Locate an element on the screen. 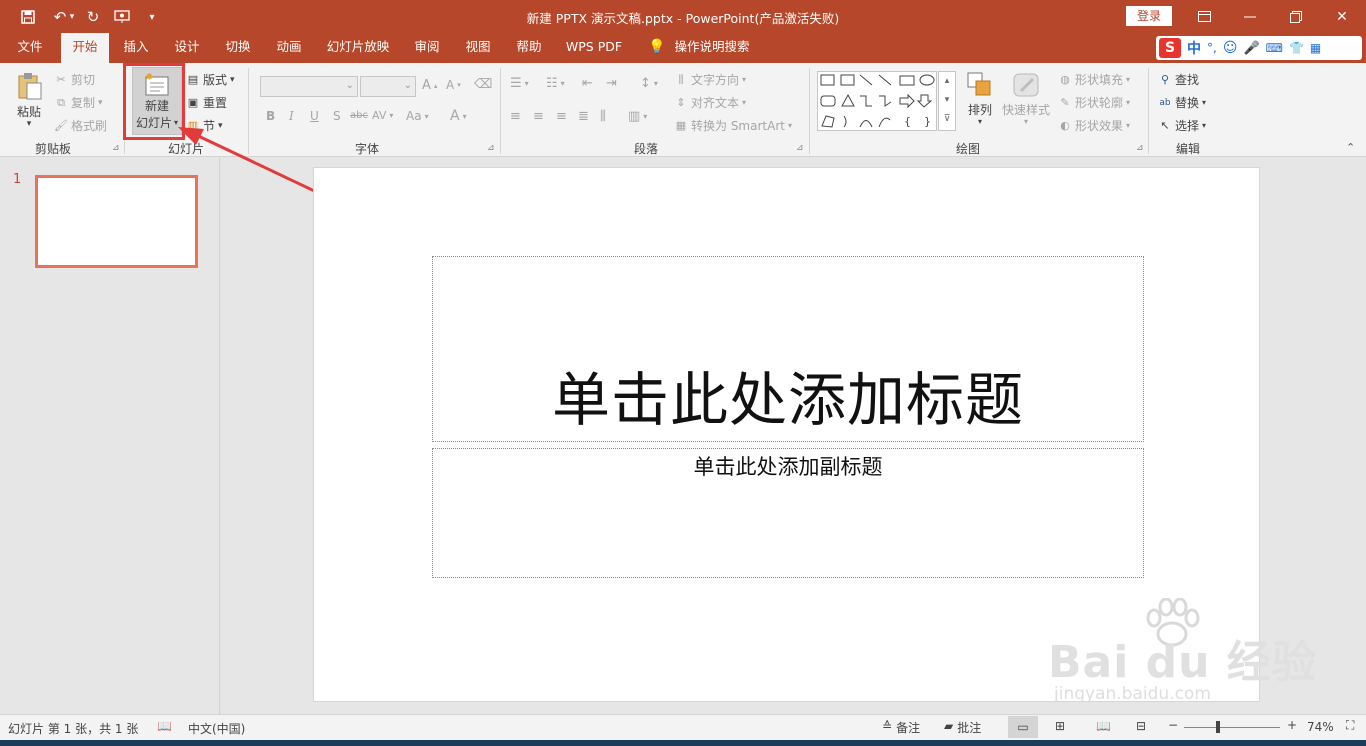  arrange-button: 排列 ▾ is located at coordinates (980, 98).